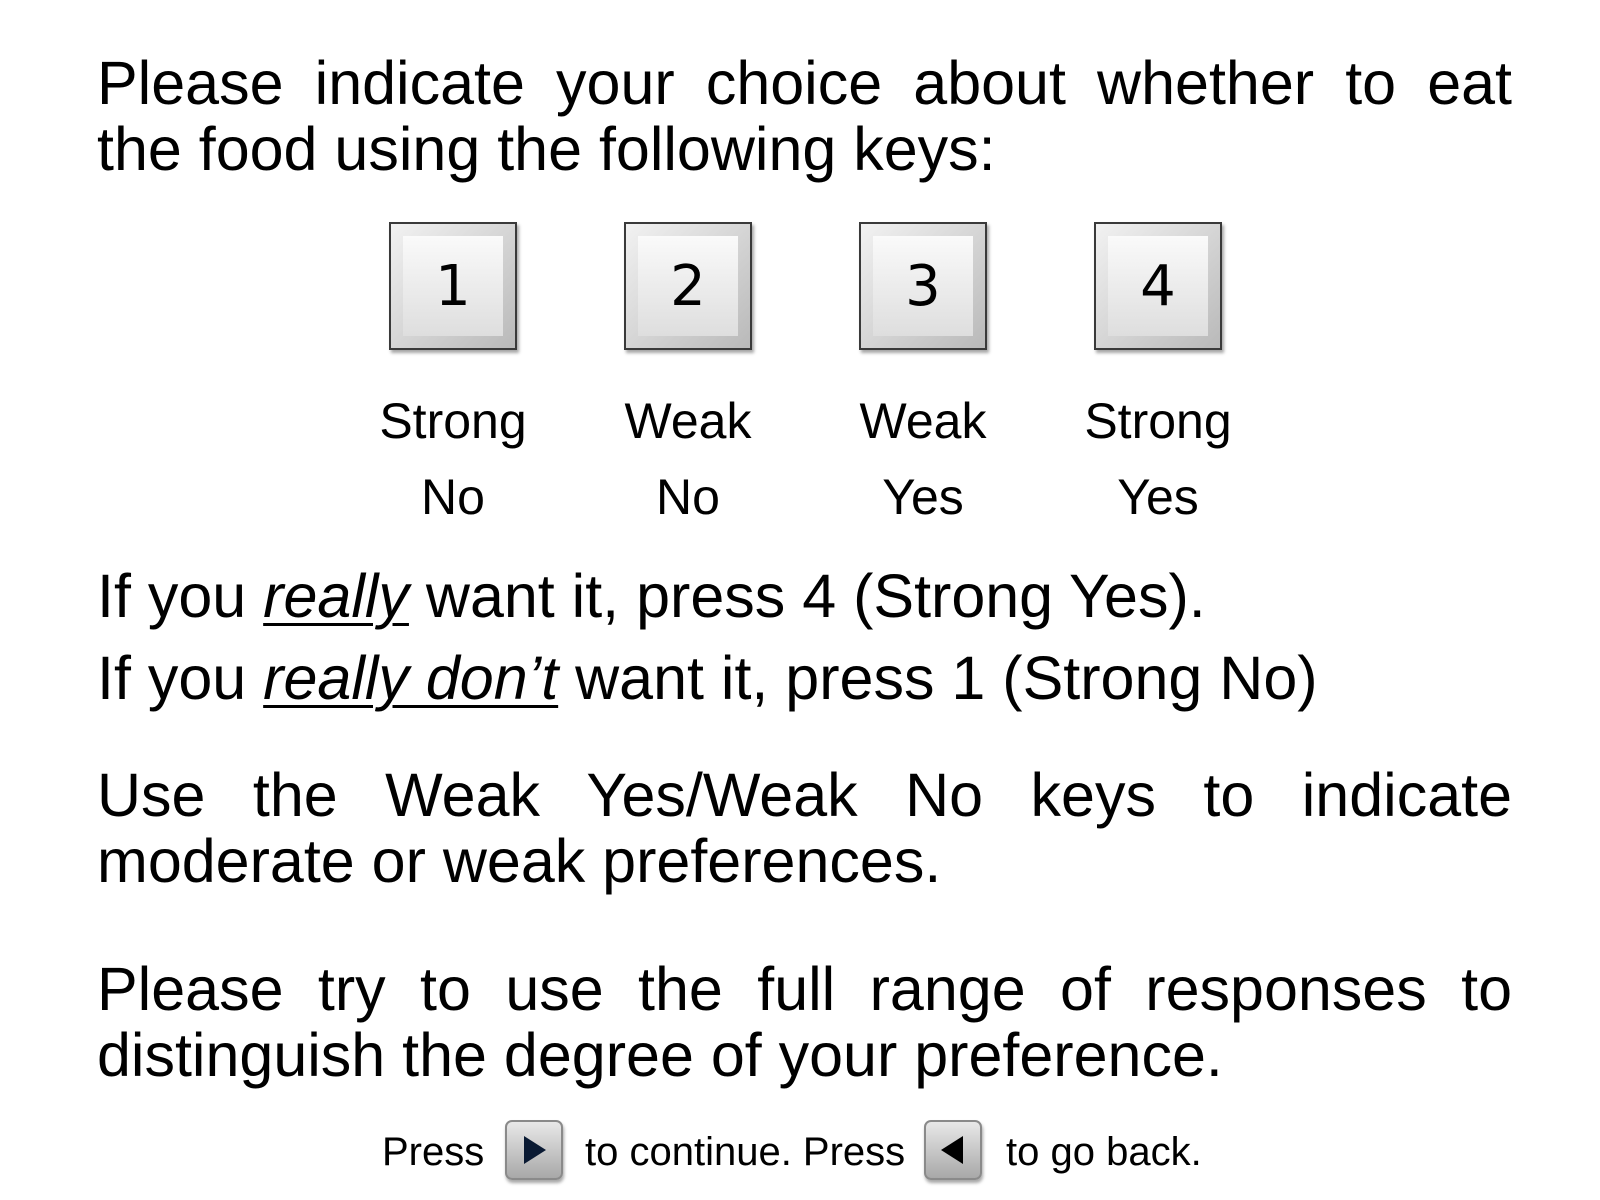  I want to click on response-key-4: 4 Strong Yes, so click(1158, 378).